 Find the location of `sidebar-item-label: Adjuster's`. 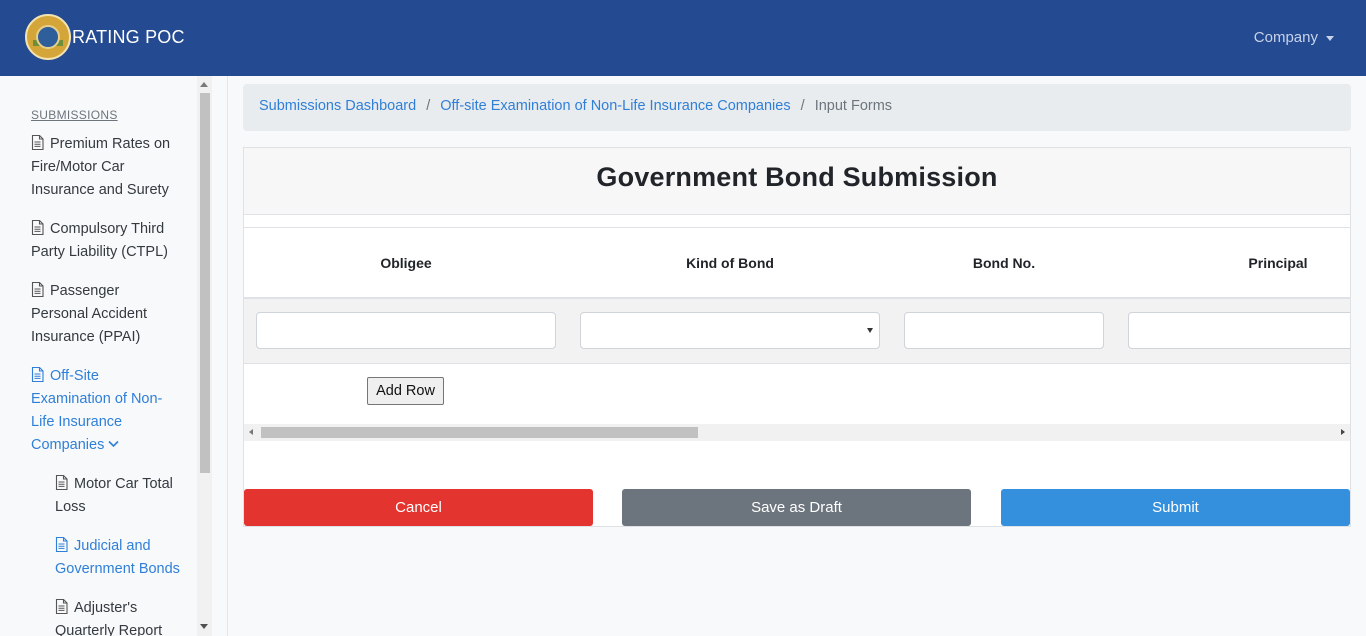

sidebar-item-label: Adjuster's is located at coordinates (106, 608).